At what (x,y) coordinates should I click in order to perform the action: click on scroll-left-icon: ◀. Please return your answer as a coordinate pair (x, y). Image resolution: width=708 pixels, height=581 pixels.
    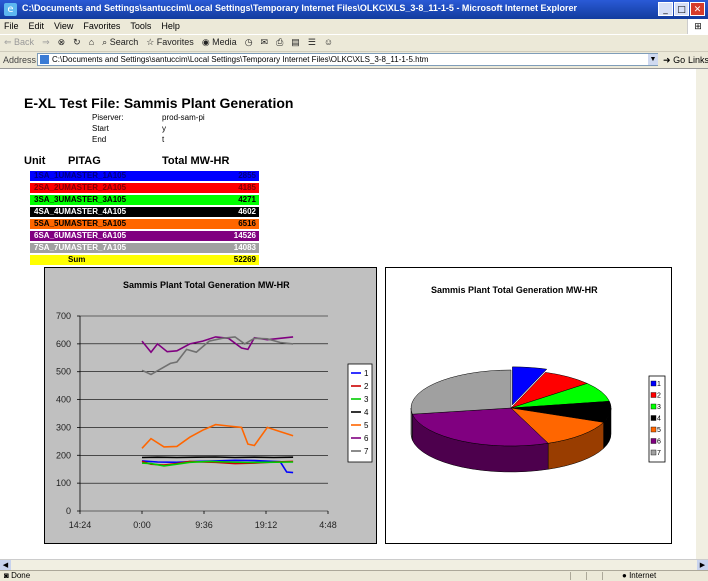
    Looking at the image, I should click on (5, 565).